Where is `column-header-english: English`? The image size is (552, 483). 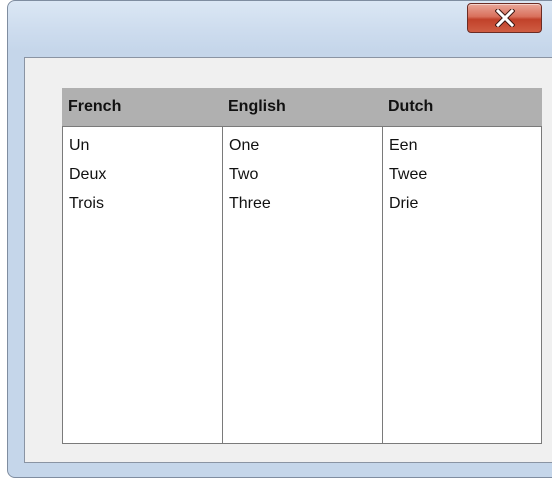
column-header-english: English is located at coordinates (302, 107).